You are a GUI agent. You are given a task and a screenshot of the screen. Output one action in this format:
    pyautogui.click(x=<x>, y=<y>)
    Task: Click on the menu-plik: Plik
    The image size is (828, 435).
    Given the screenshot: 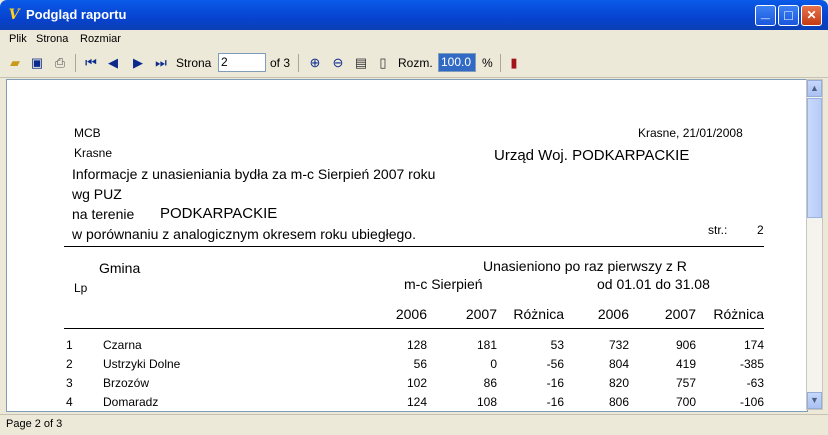 What is the action you would take?
    pyautogui.click(x=18, y=39)
    